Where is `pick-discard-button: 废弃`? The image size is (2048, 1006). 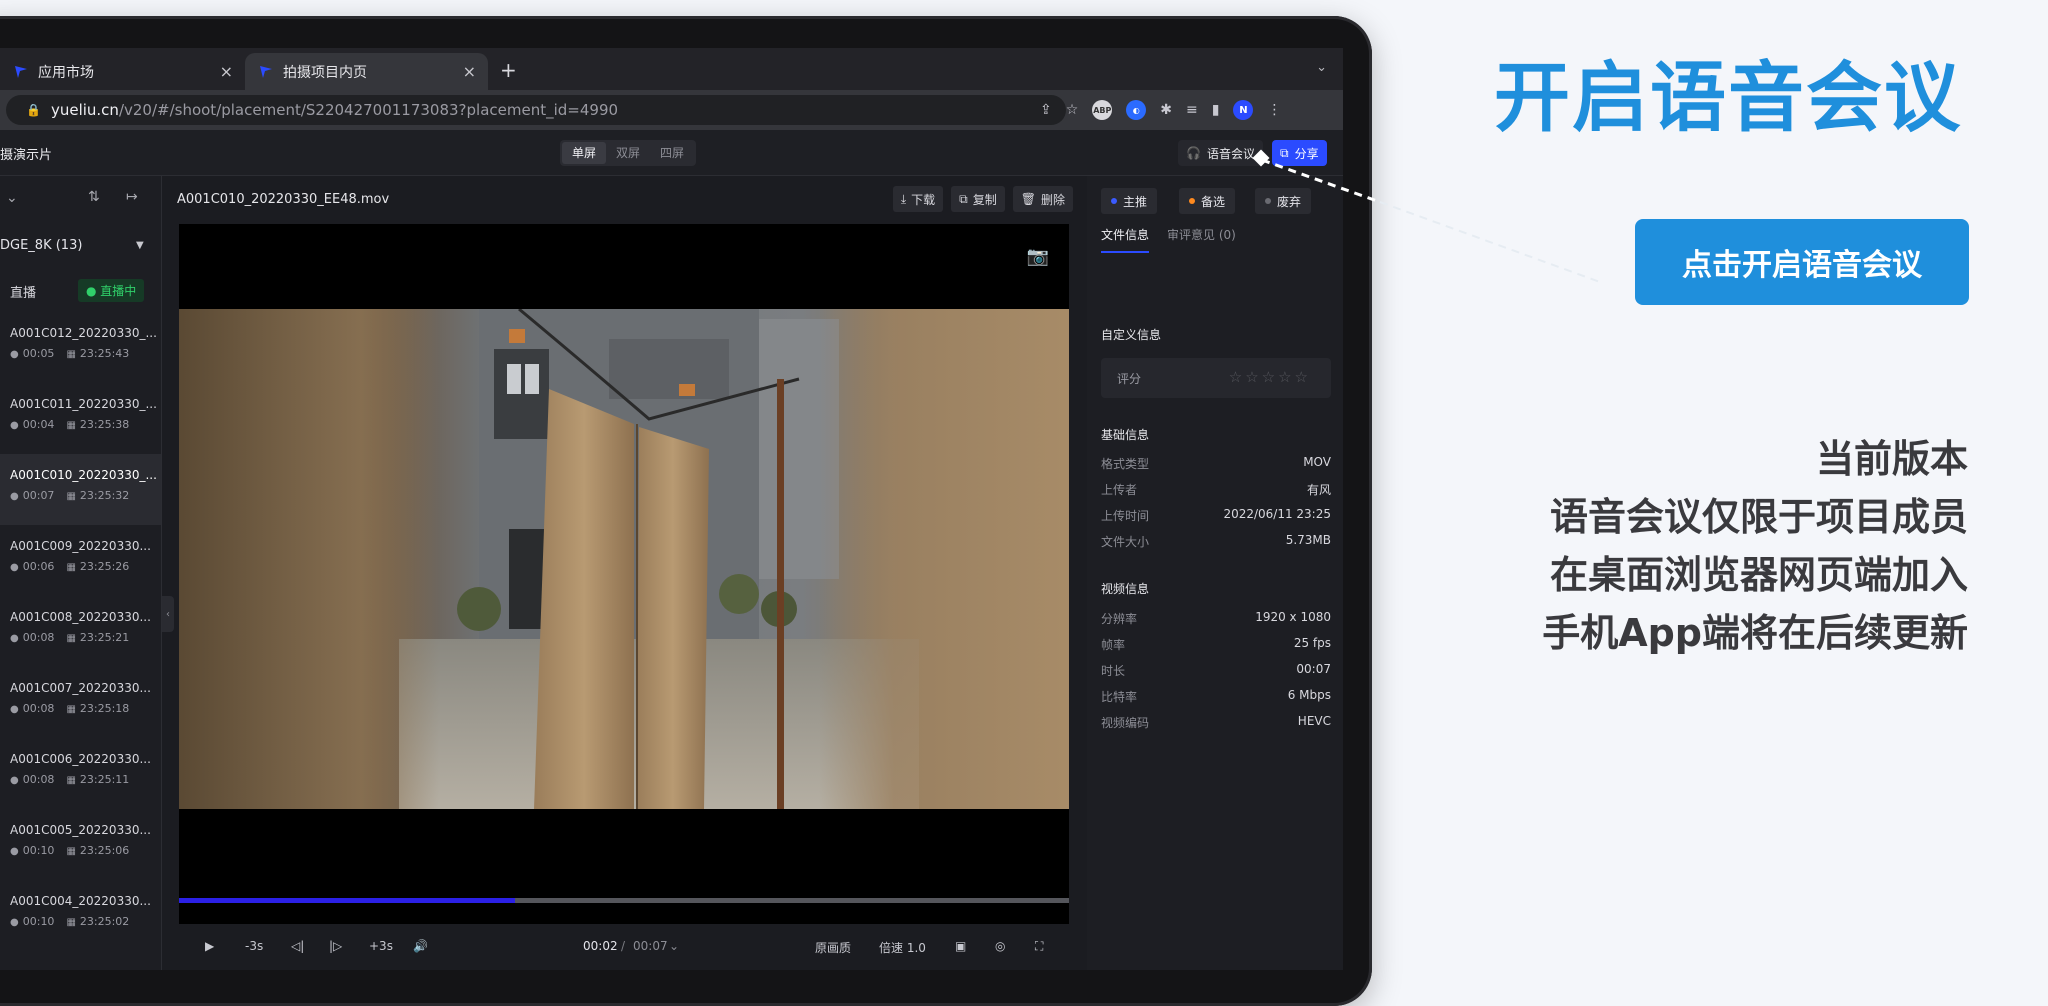
pick-discard-button: 废弃 is located at coordinates (1283, 201).